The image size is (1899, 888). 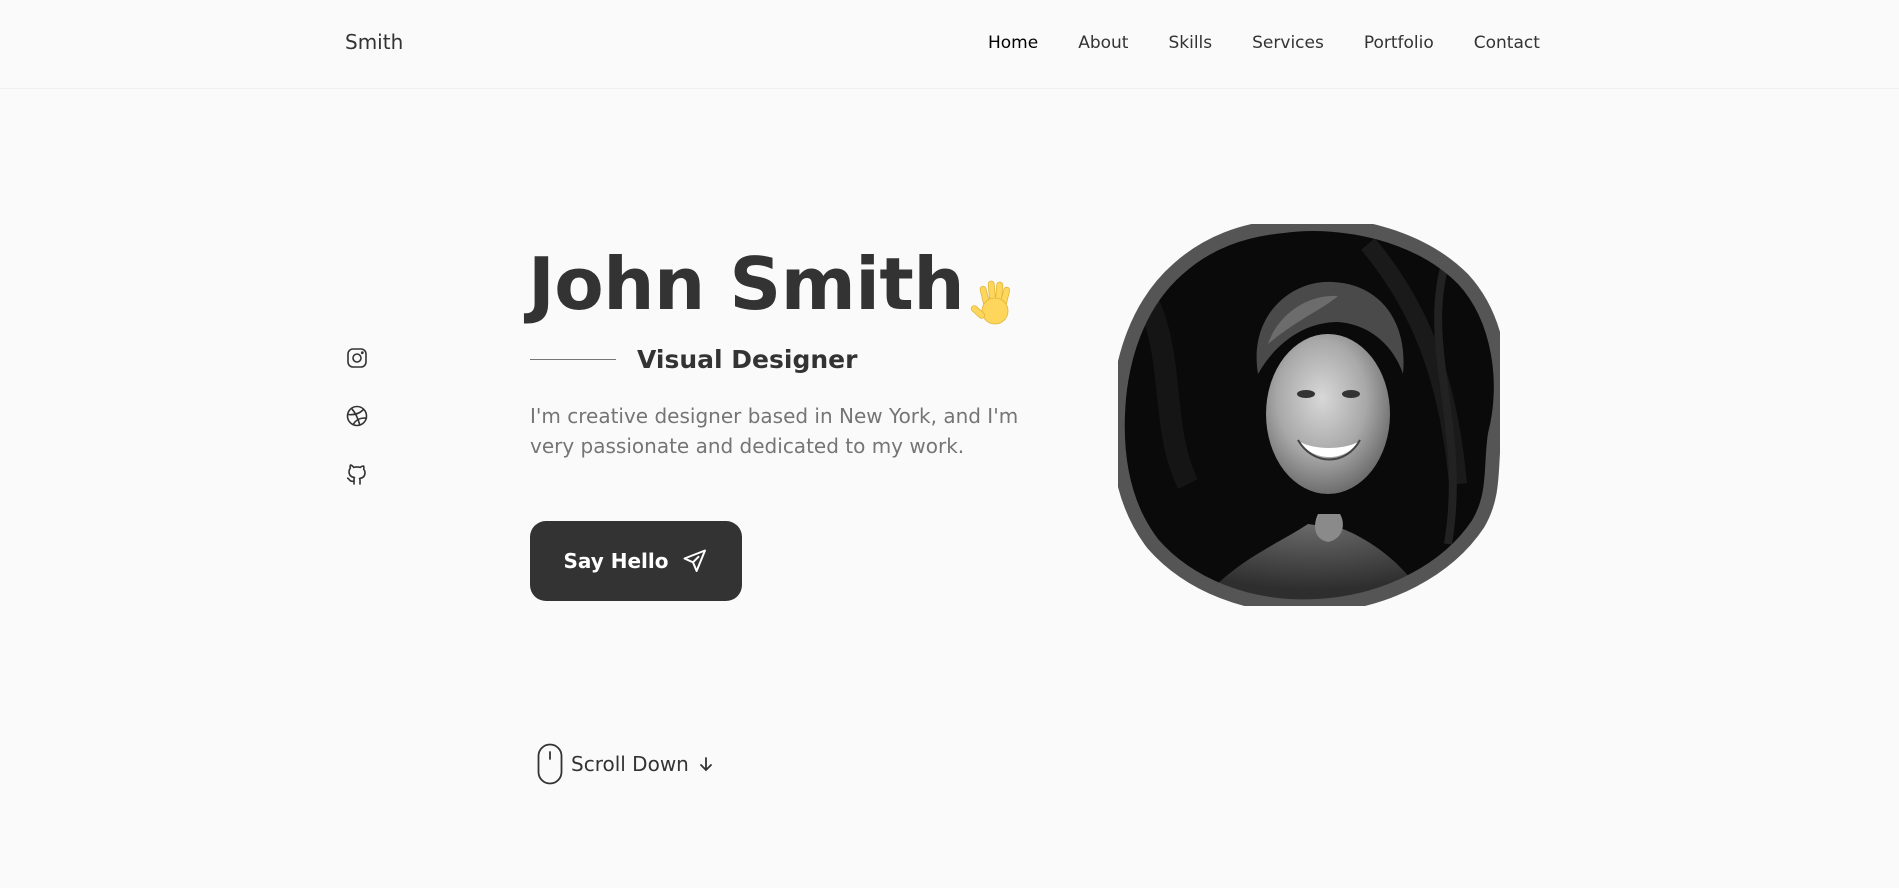 What do you see at coordinates (1190, 43) in the screenshot?
I see `nav-skills: Skills` at bounding box center [1190, 43].